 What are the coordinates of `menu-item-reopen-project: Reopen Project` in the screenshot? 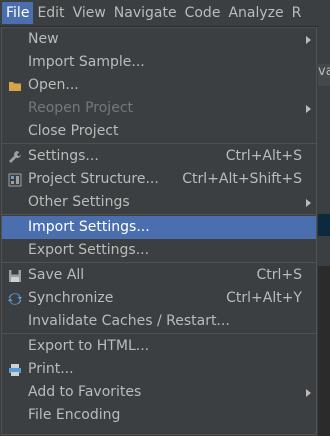 It's located at (159, 108).